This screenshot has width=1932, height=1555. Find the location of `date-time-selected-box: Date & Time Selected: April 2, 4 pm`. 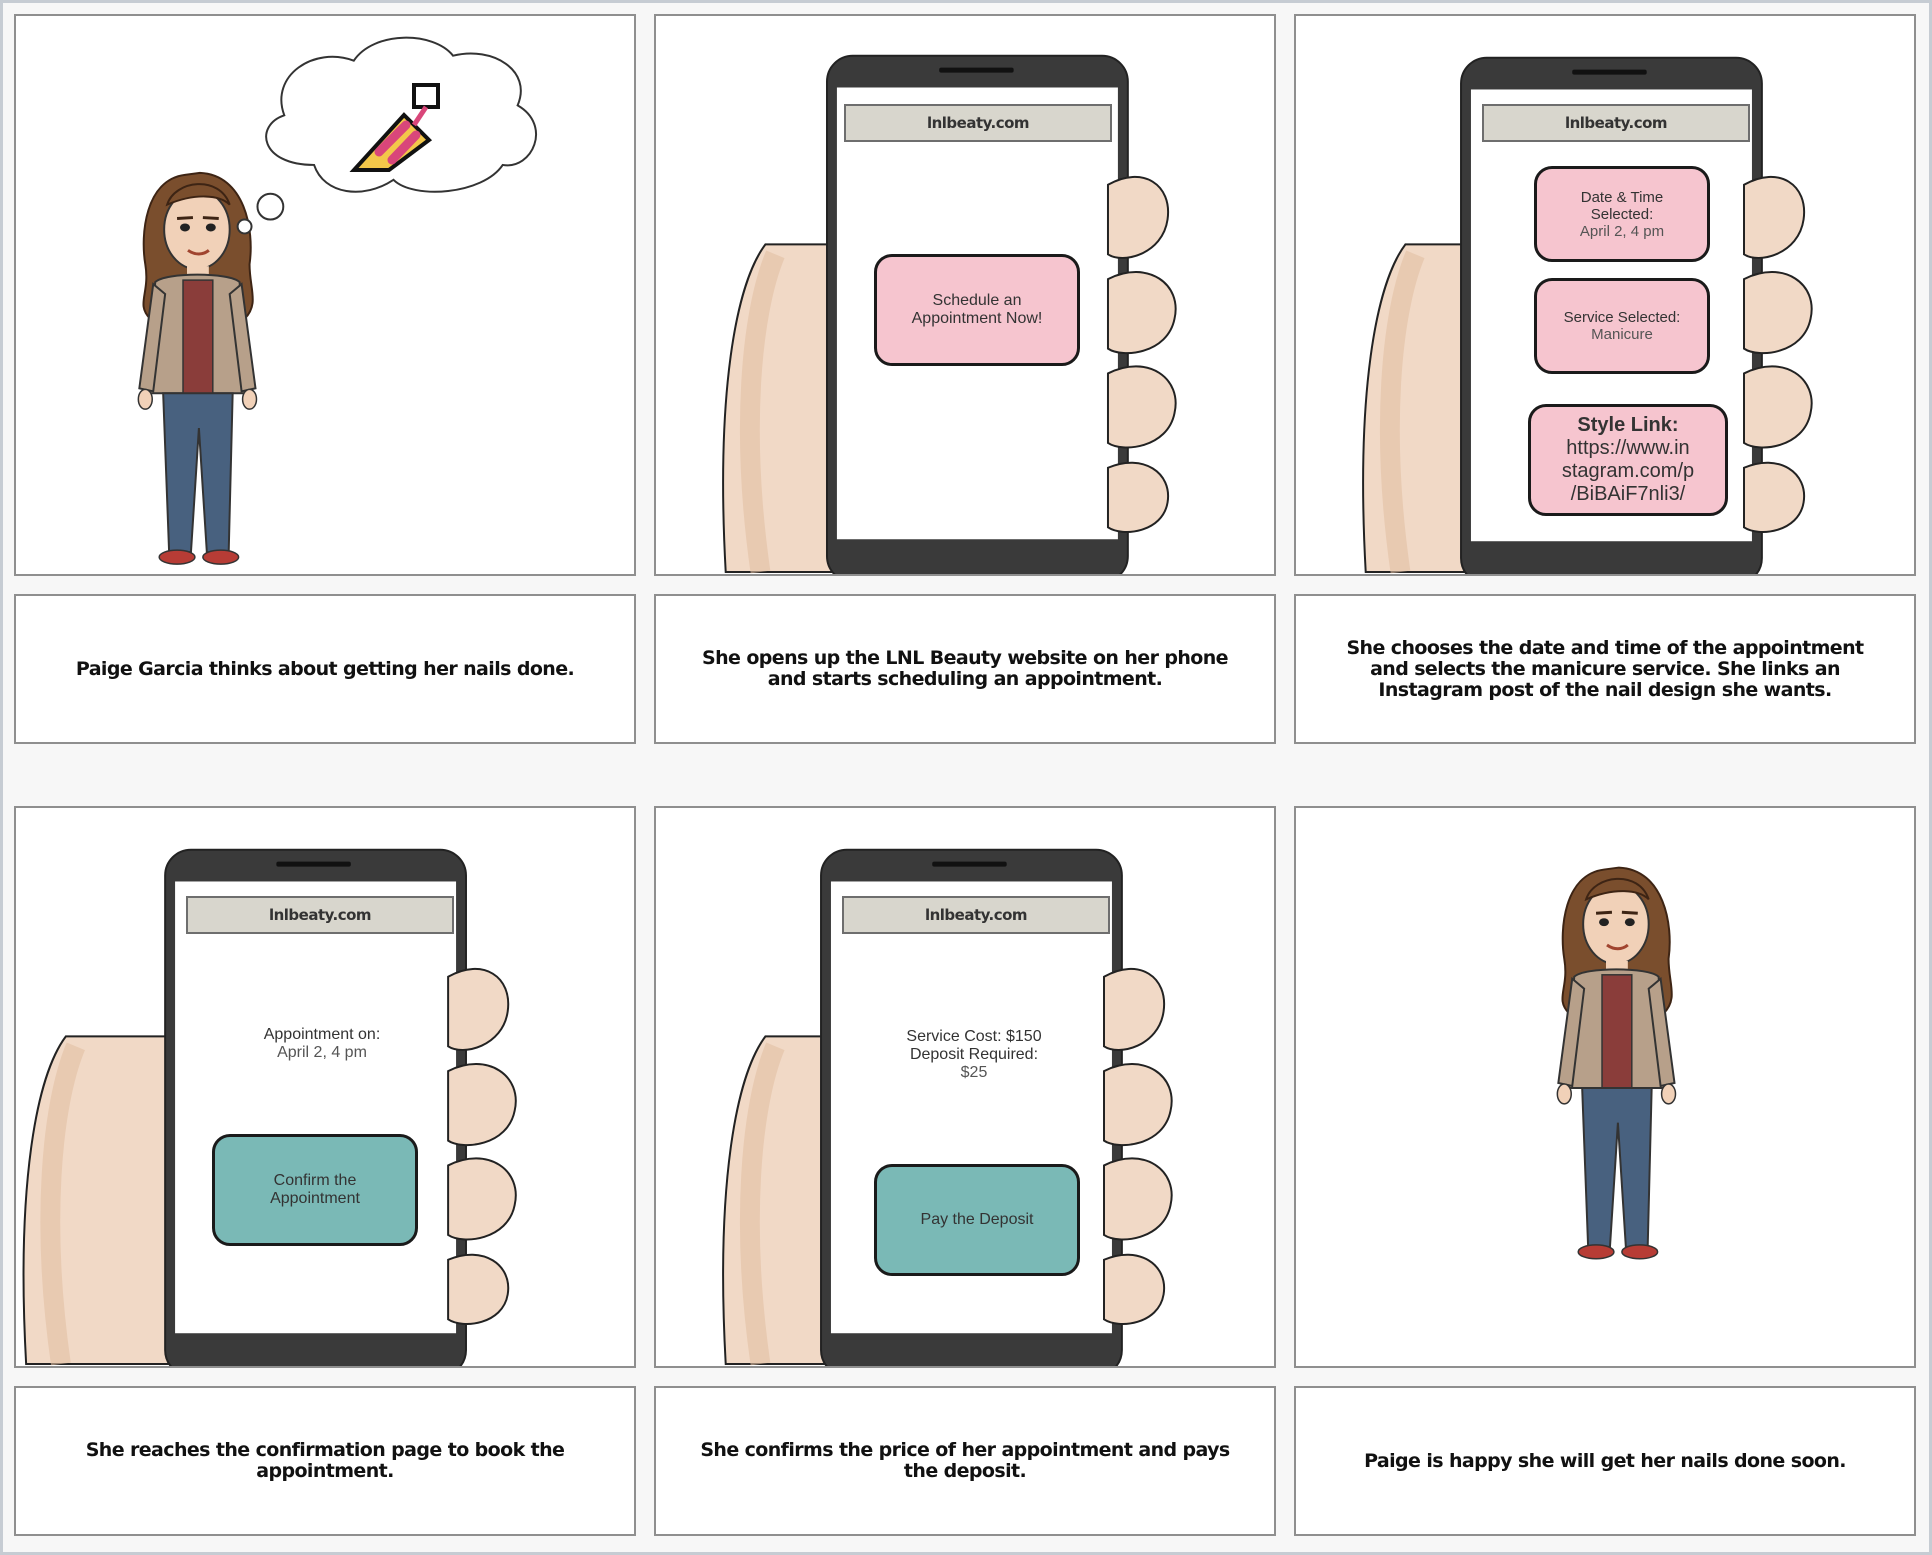

date-time-selected-box: Date & Time Selected: April 2, 4 pm is located at coordinates (1622, 214).